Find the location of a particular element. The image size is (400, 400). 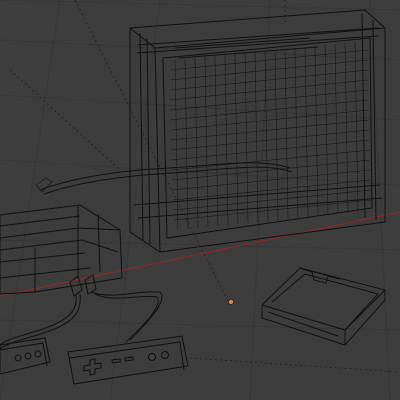

controller-1-wireframe is located at coordinates (25, 356).